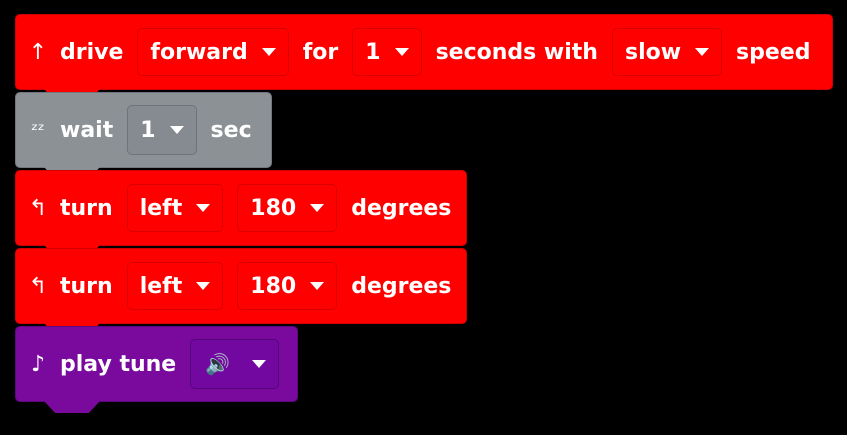 This screenshot has width=847, height=435. I want to click on turn-block-1: ↰ turn left 180 degrees, so click(241, 208).